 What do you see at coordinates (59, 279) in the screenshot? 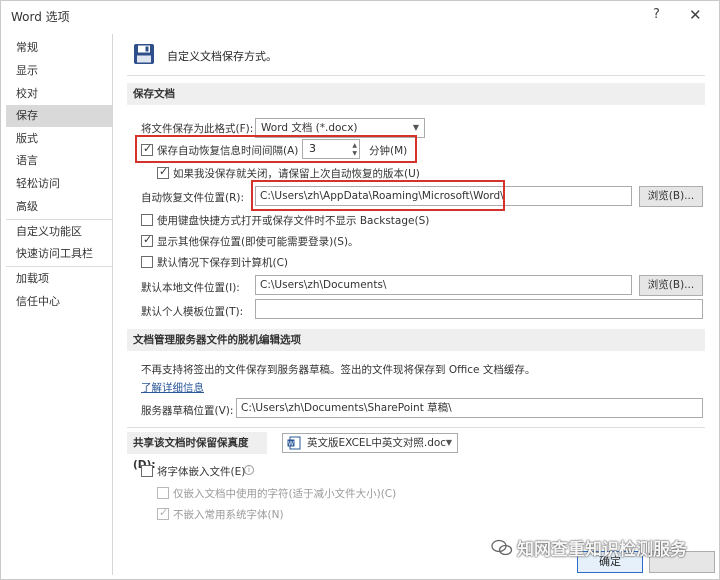
I see `sidebar-item-addins: 加载项` at bounding box center [59, 279].